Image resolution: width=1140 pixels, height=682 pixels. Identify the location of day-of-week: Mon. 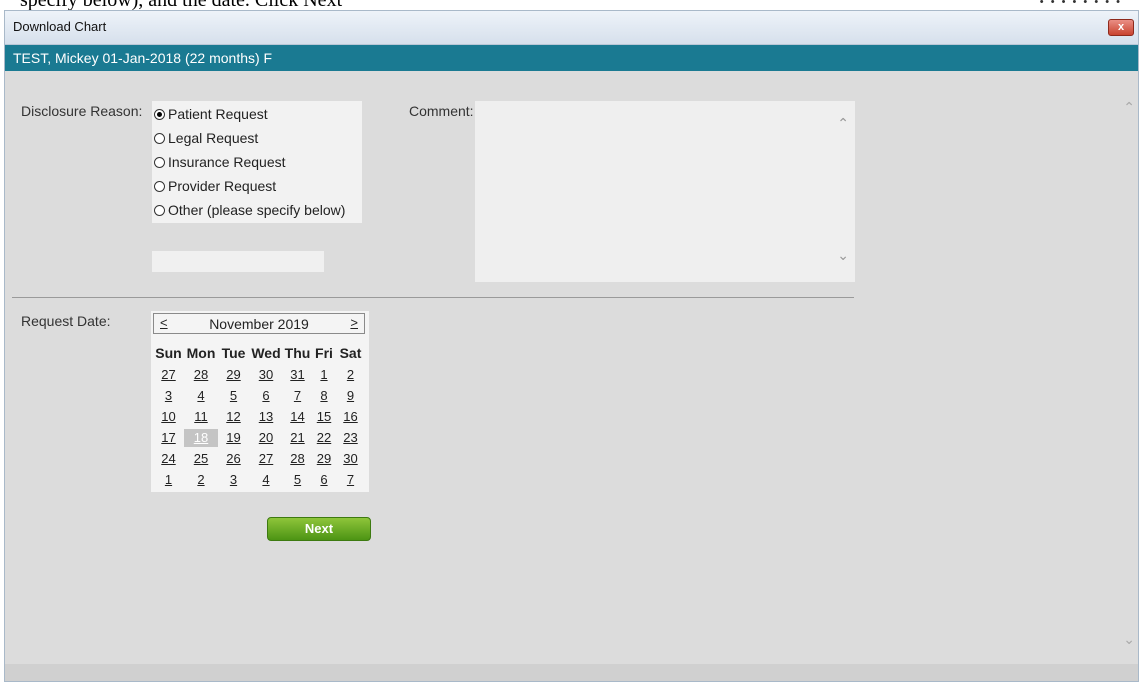
(201, 353).